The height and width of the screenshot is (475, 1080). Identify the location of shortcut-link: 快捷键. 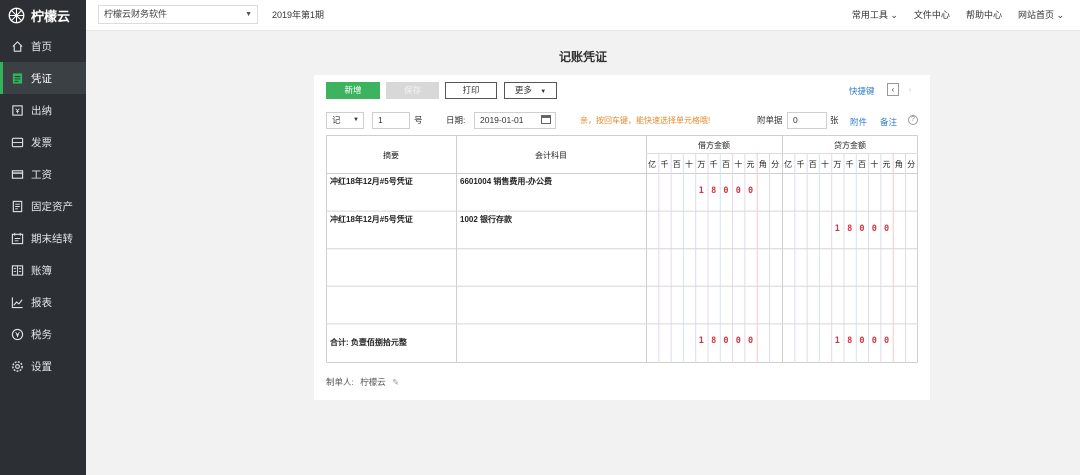
(862, 91).